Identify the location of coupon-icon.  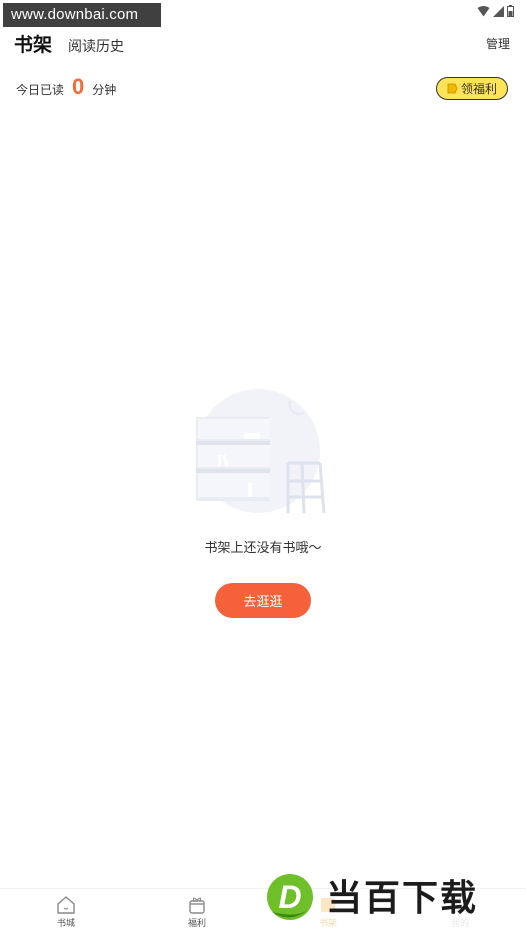
(452, 88).